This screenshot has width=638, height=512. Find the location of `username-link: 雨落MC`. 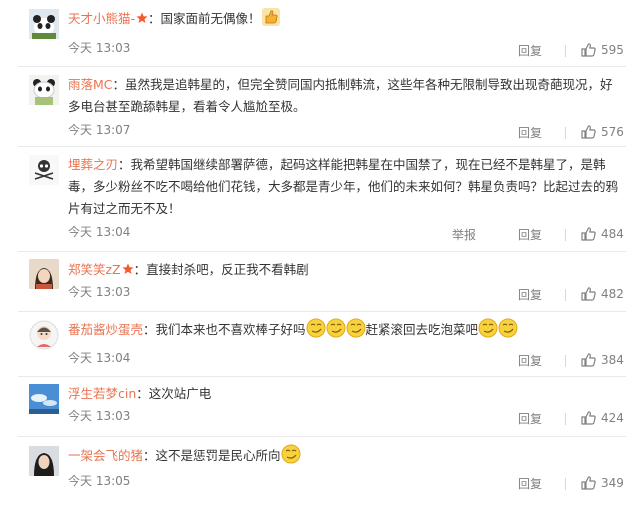

username-link: 雨落MC is located at coordinates (90, 84).